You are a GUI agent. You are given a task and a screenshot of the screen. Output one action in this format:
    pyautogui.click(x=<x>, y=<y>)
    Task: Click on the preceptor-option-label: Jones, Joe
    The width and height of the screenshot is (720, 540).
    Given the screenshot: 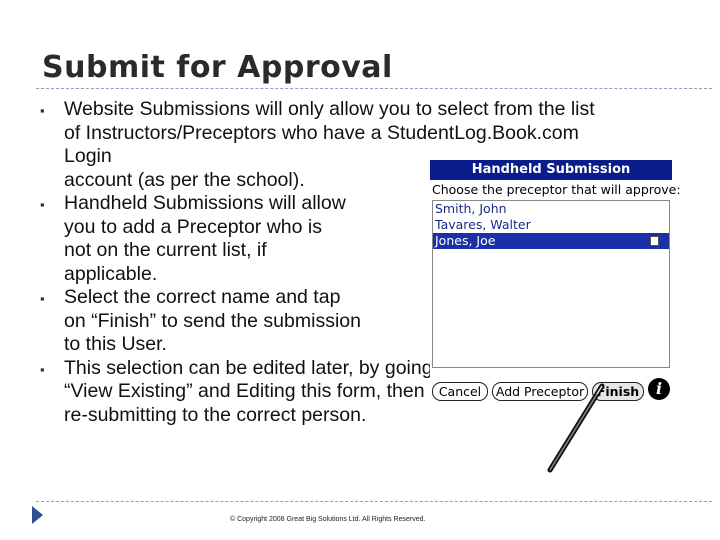 What is the action you would take?
    pyautogui.click(x=465, y=240)
    